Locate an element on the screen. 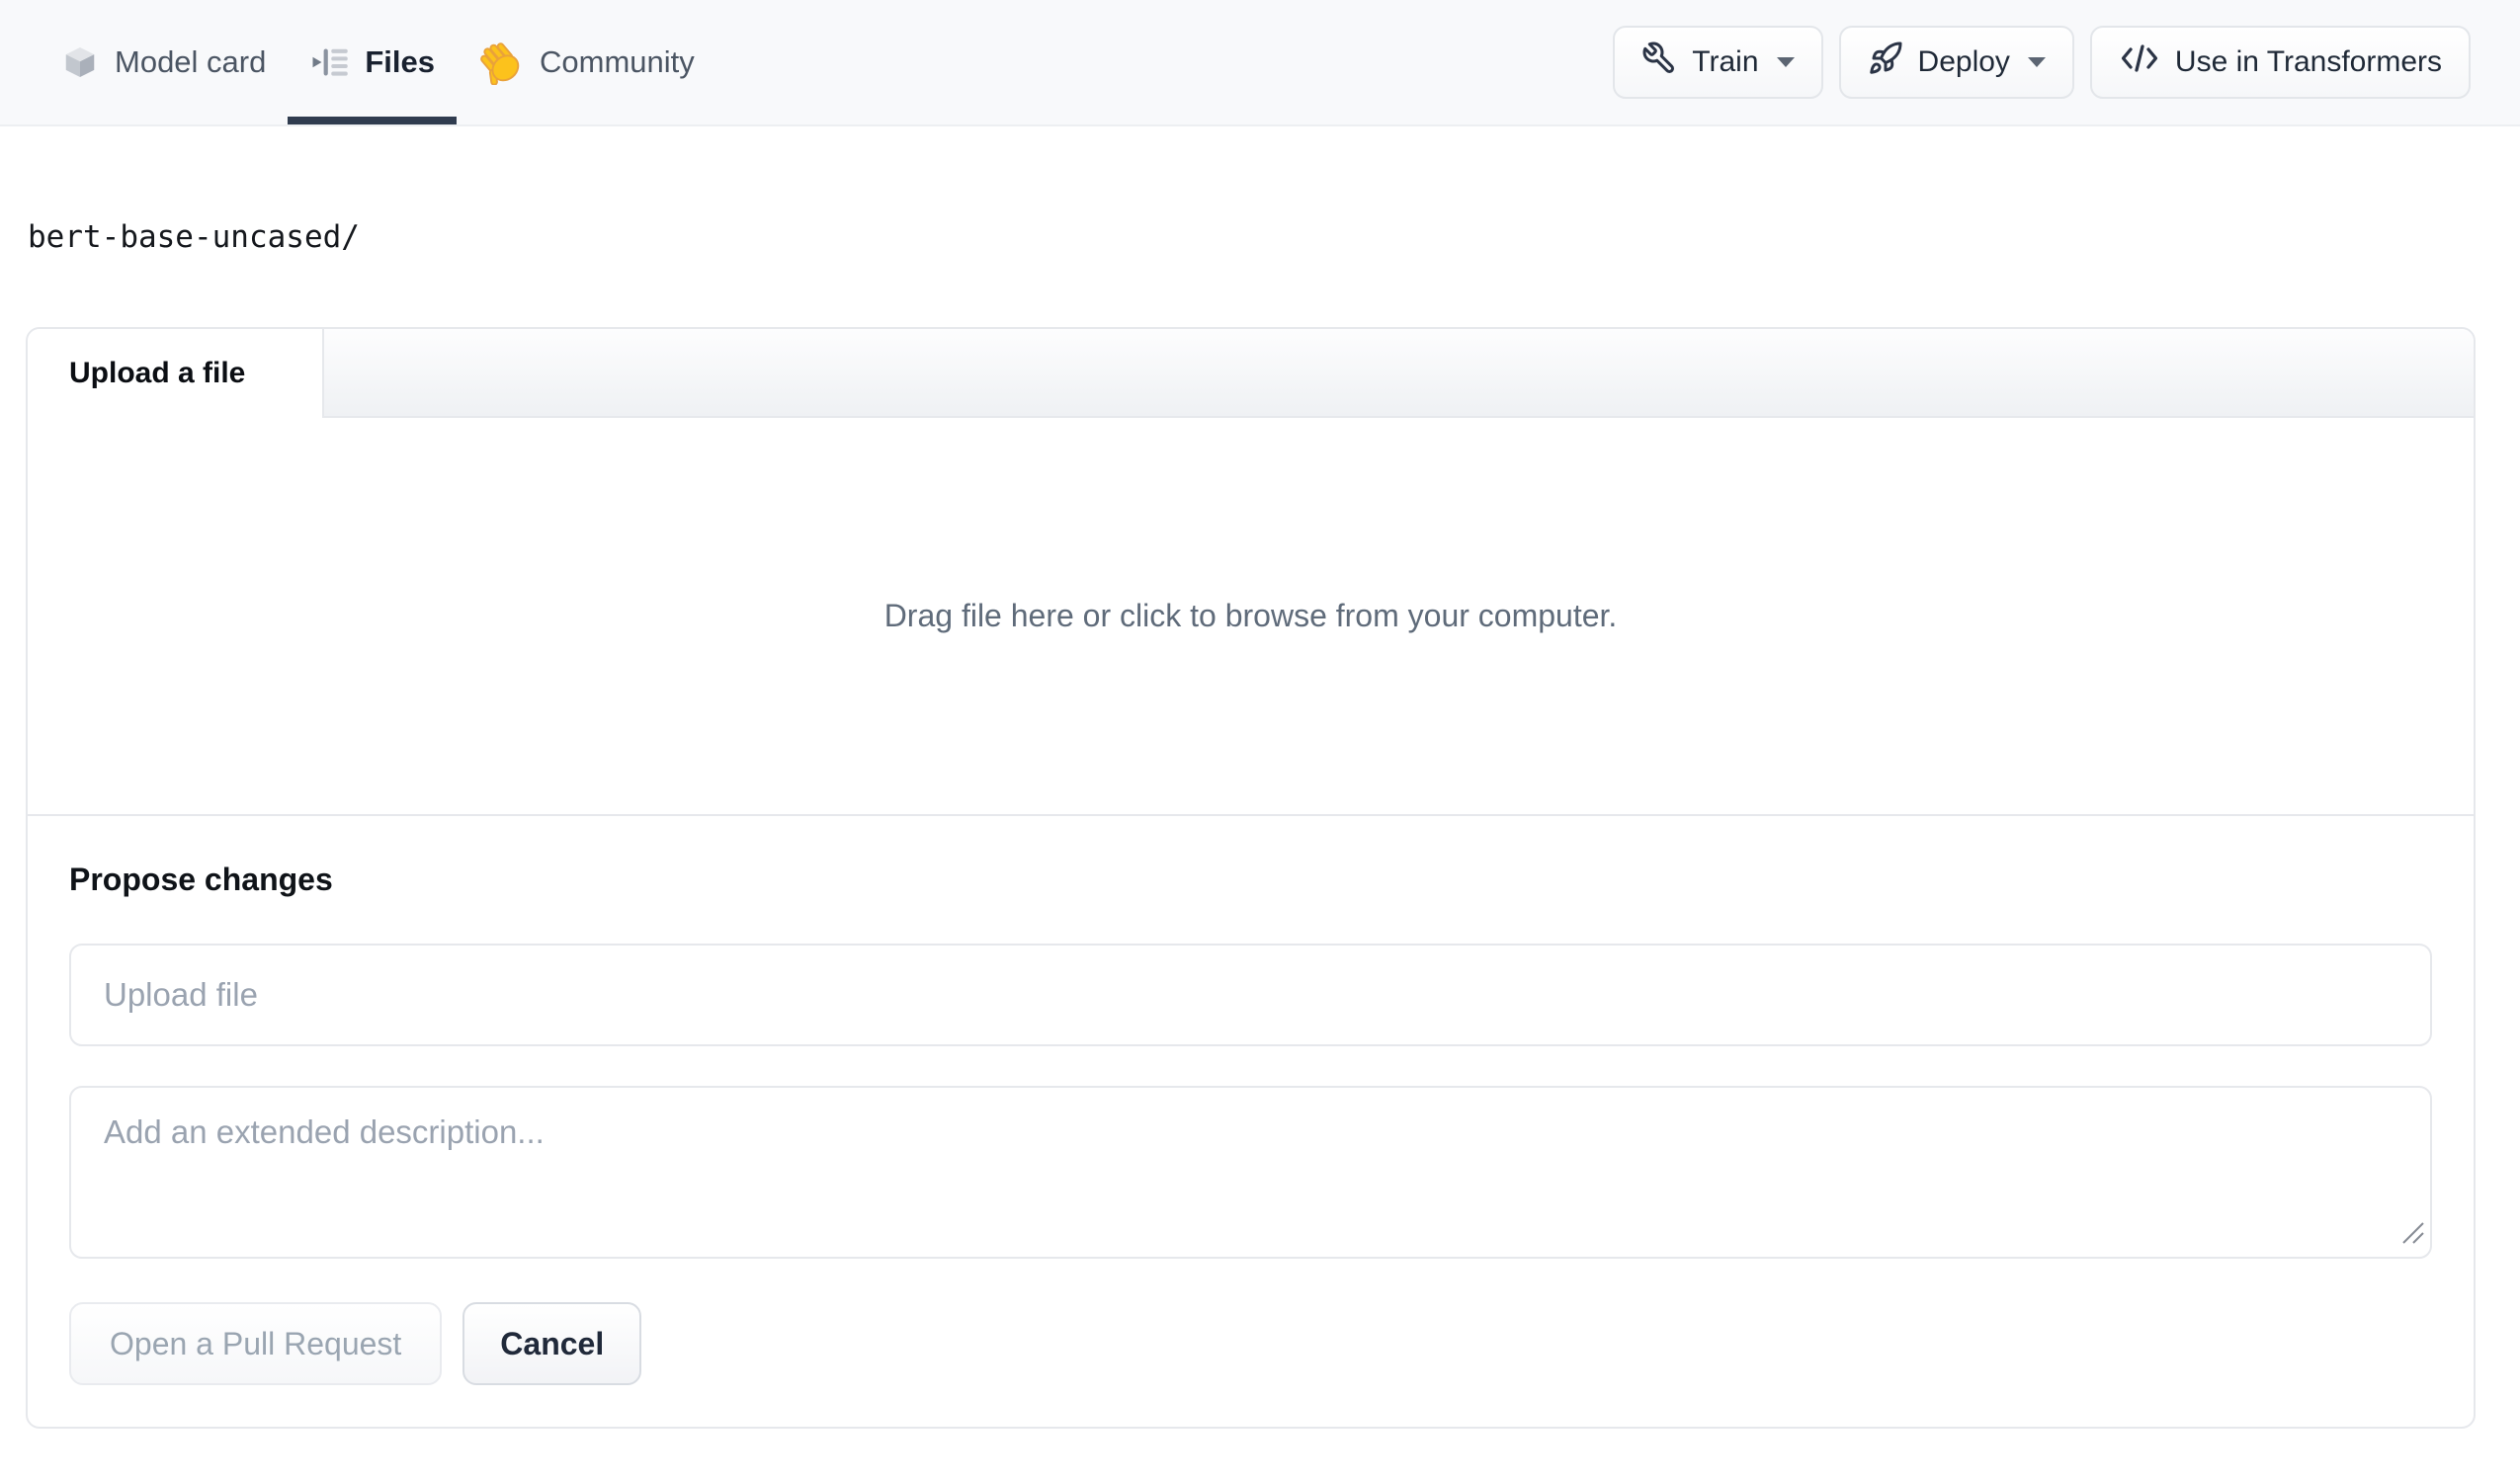  use-in-transformers-button: Use in Transformers is located at coordinates (2280, 62).